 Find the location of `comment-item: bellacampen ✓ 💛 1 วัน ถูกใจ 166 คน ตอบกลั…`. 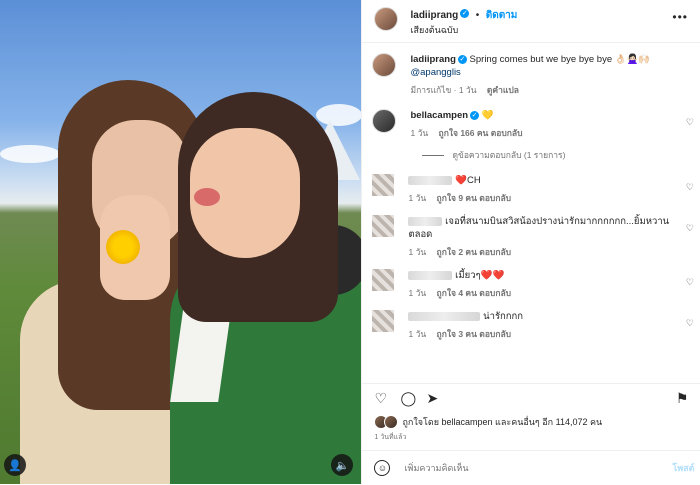

comment-item: bellacampen ✓ 💛 1 วัน ถูกใจ 166 คน ตอบกลั… is located at coordinates (536, 124).